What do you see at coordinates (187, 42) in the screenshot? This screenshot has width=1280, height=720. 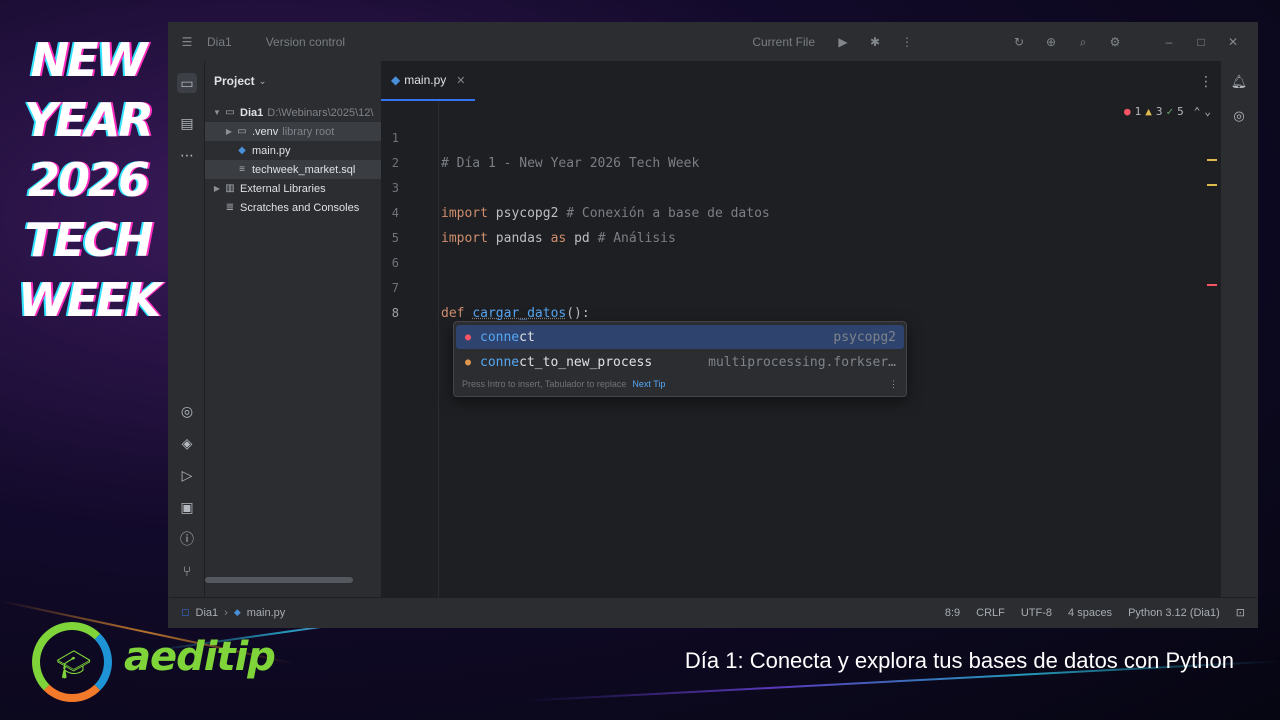 I see `main-menu-icon: ☰` at bounding box center [187, 42].